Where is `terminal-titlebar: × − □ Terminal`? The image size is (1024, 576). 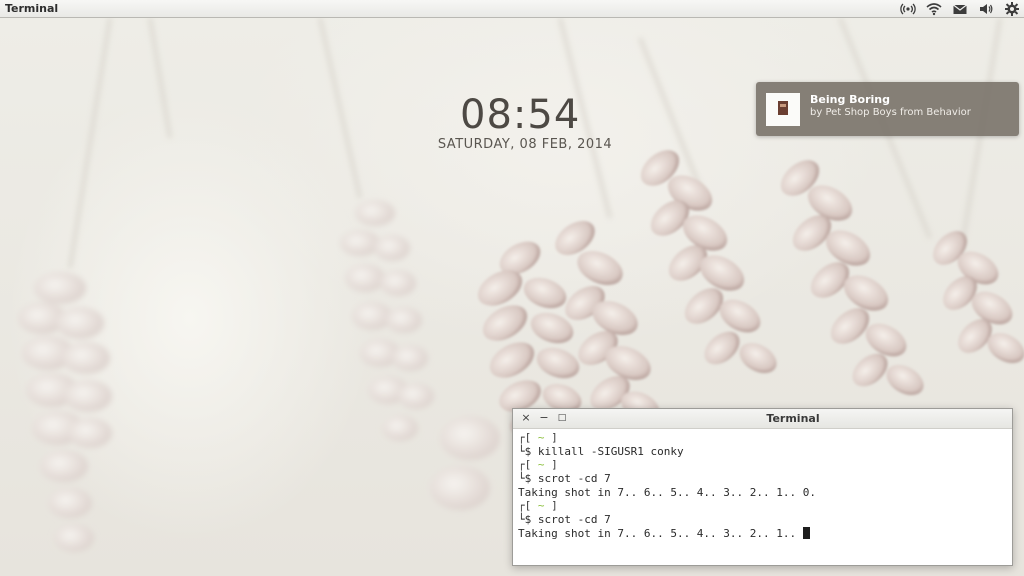
terminal-titlebar: × − □ Terminal is located at coordinates (762, 419).